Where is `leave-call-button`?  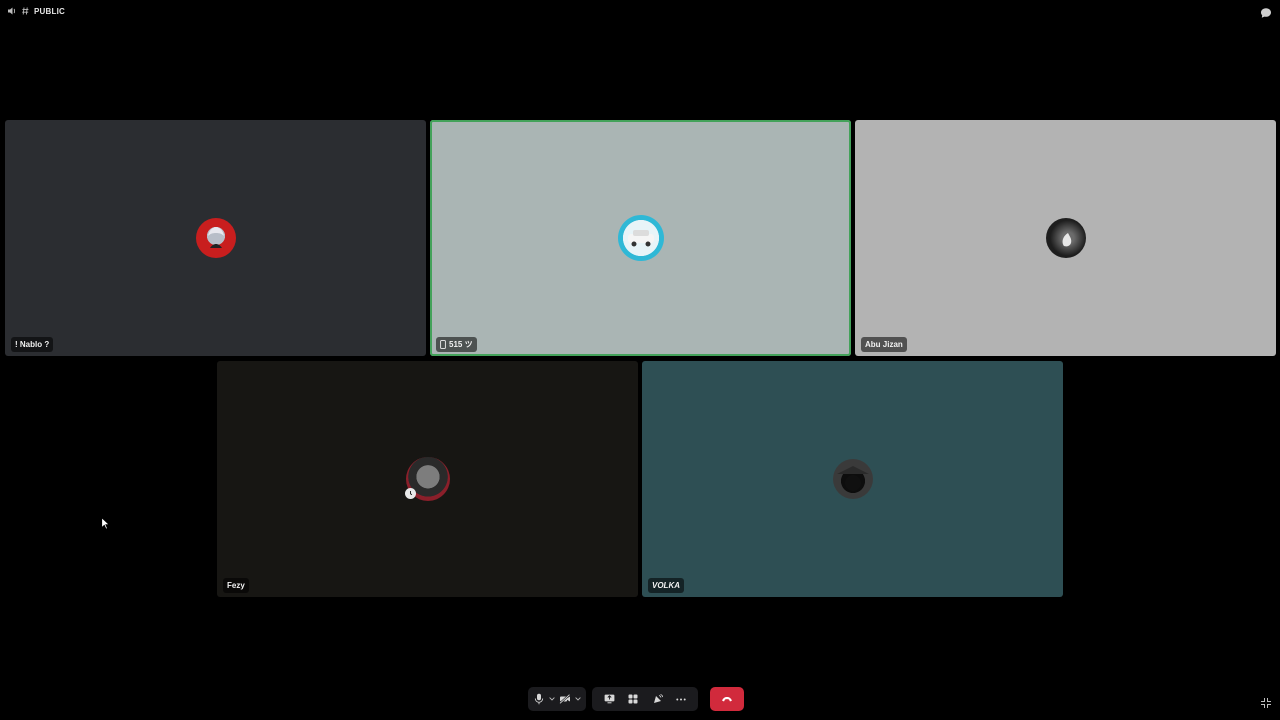 leave-call-button is located at coordinates (727, 699).